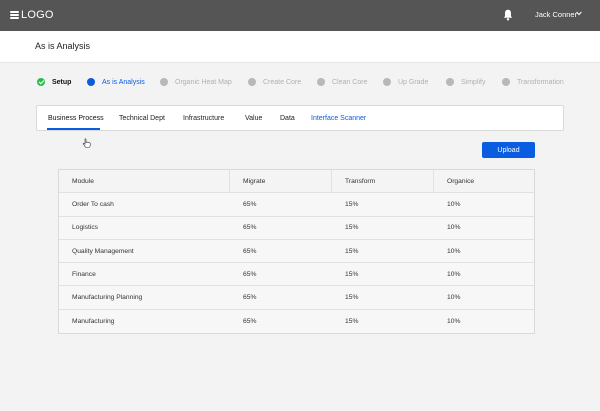 The image size is (600, 411). What do you see at coordinates (103, 251) in the screenshot?
I see `module-cell: Quality Management` at bounding box center [103, 251].